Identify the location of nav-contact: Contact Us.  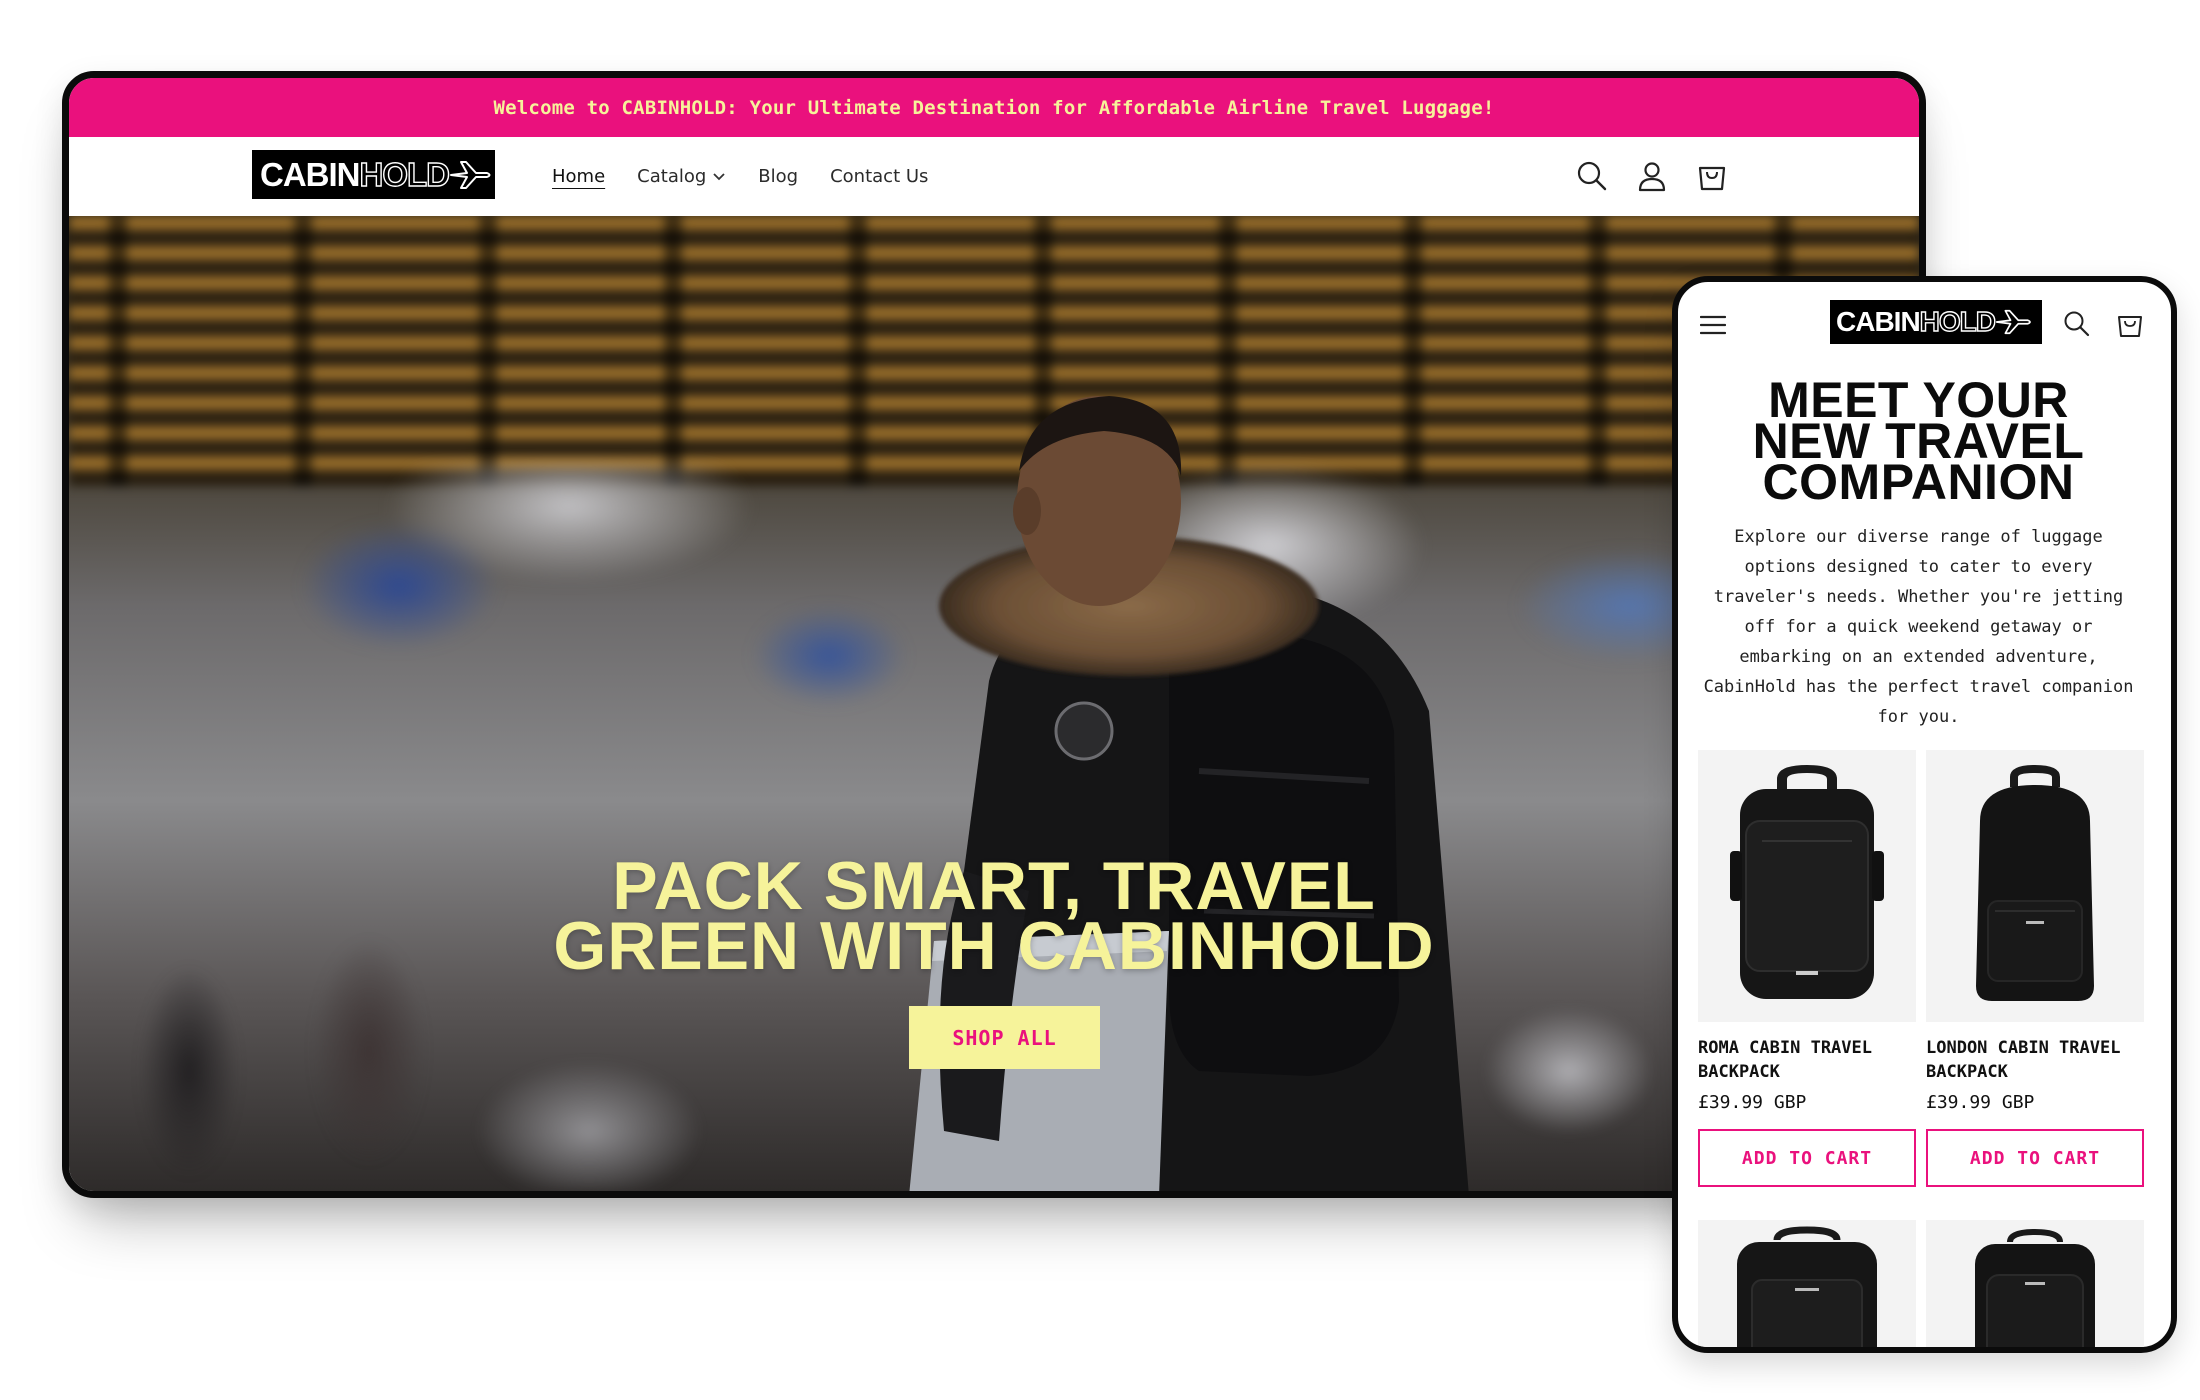
(879, 176).